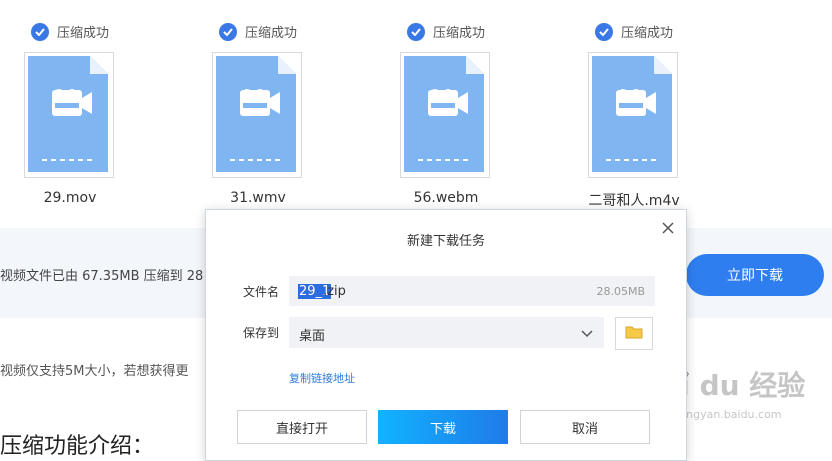 The height and width of the screenshot is (461, 832). What do you see at coordinates (585, 427) in the screenshot?
I see `cancel-button: 取消` at bounding box center [585, 427].